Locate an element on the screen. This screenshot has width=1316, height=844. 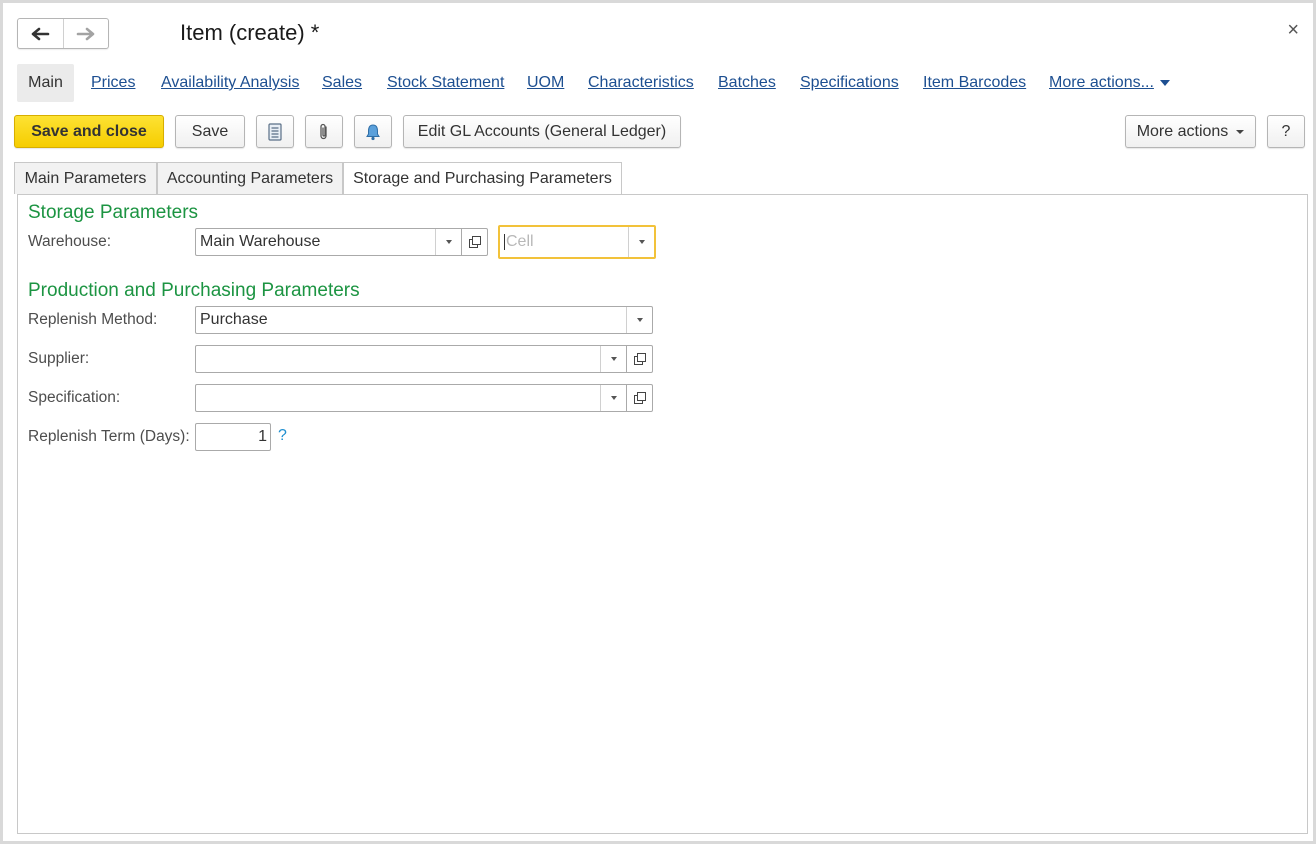
cell-dropdown-button is located at coordinates (641, 242).